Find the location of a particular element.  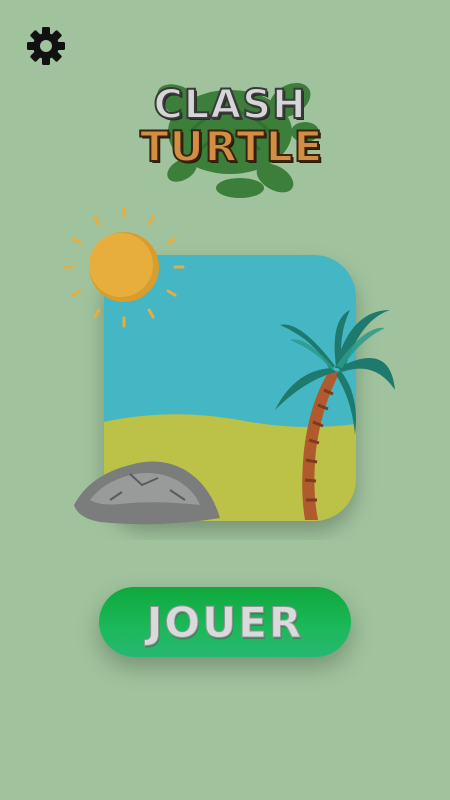

play-button: JOUER is located at coordinates (225, 622).